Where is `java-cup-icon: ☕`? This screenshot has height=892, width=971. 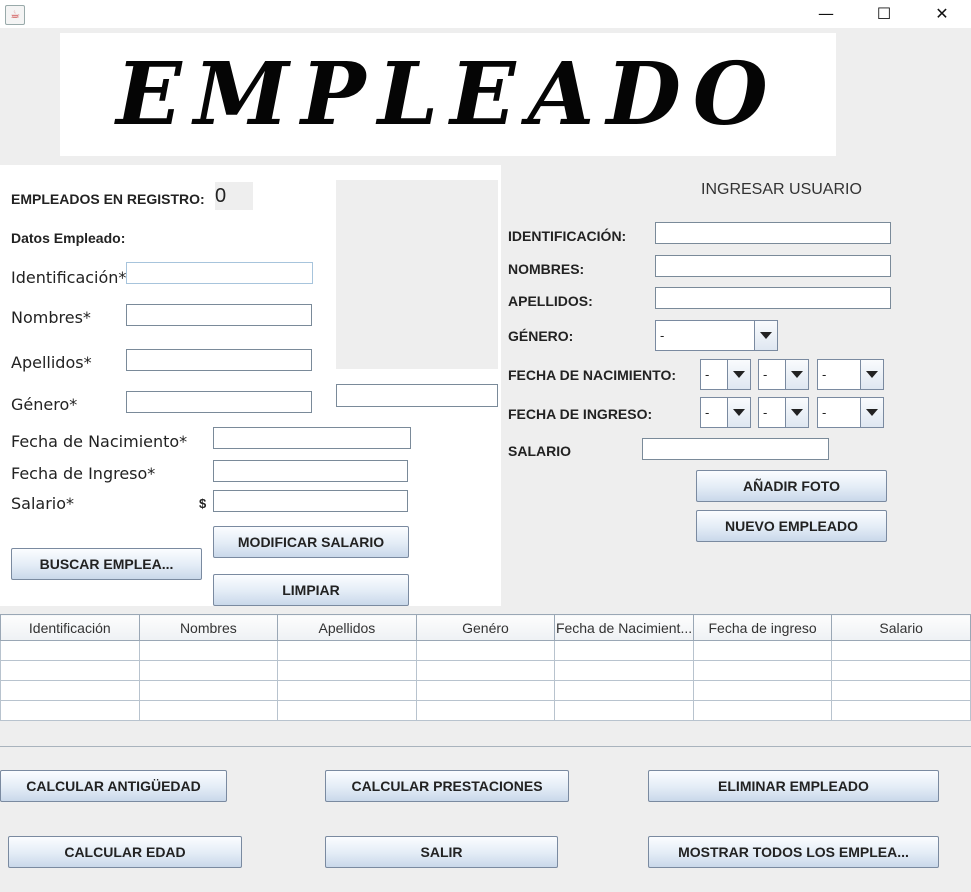 java-cup-icon: ☕ is located at coordinates (15, 15).